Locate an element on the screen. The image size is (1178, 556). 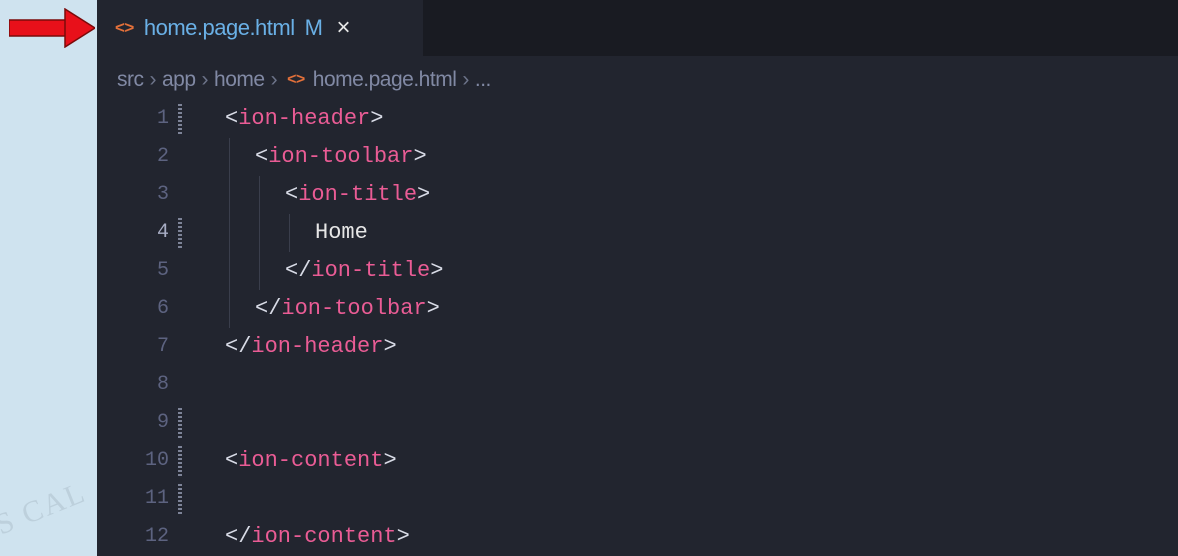
code-line: 3 <ion-title> is located at coordinates (637, 195).